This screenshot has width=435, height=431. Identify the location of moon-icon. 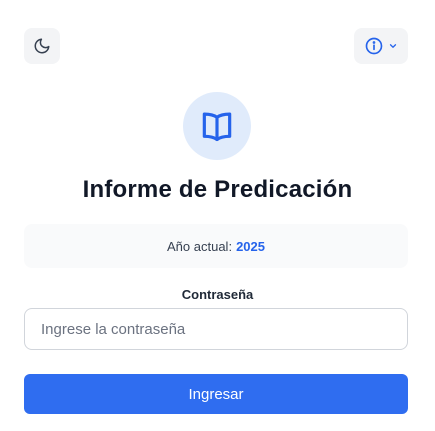
(42, 46).